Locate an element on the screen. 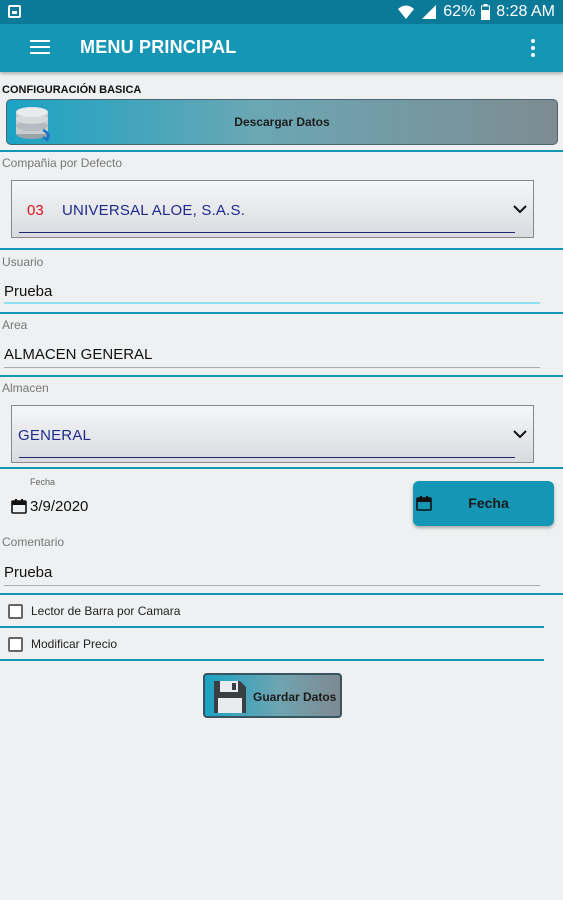  comment-field-underline is located at coordinates (272, 585).